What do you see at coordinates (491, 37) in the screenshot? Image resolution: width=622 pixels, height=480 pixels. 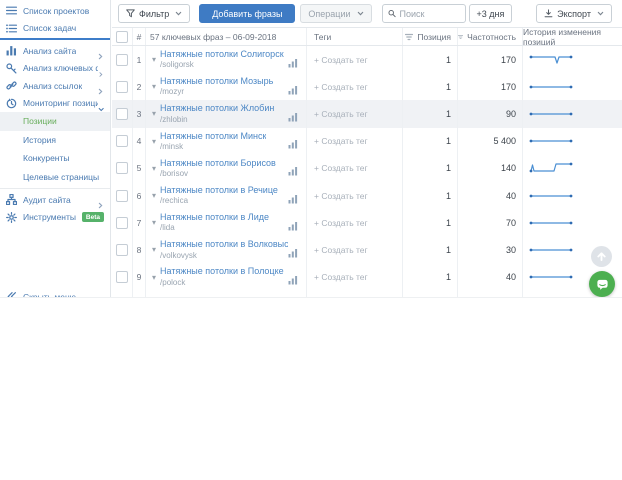 I see `header-frequency: Частотность` at bounding box center [491, 37].